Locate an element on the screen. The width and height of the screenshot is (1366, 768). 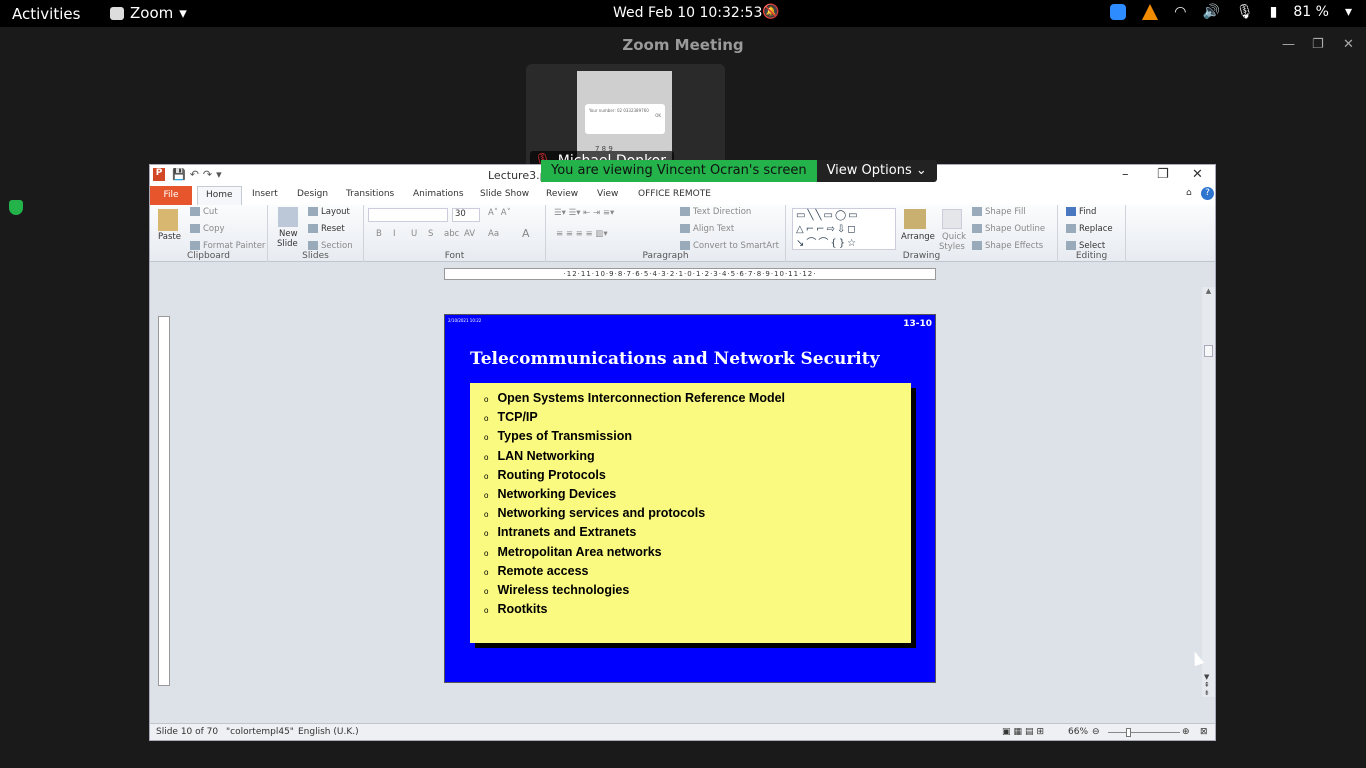
quick-access-toolbar: 💾↶↷▾ is located at coordinates (199, 174).